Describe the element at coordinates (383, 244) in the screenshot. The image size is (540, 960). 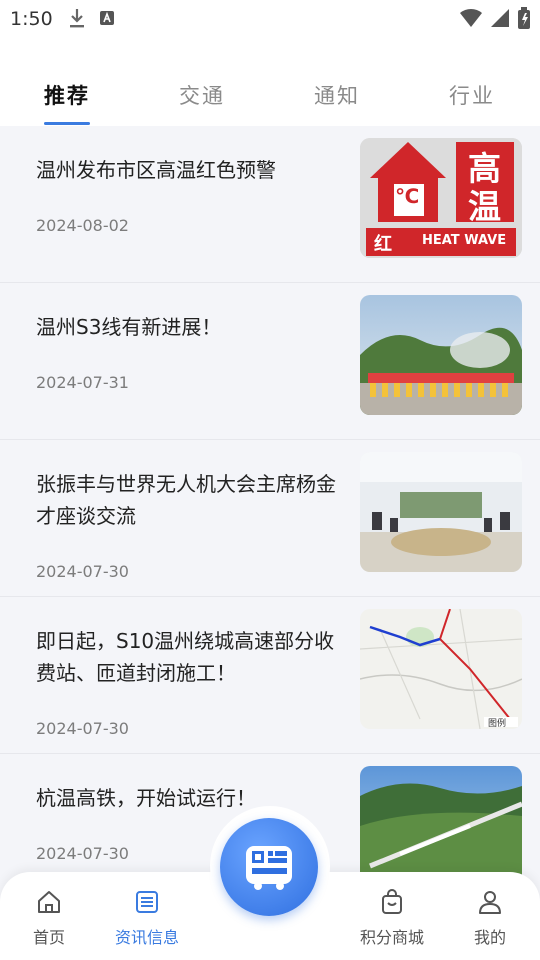
I see `thumb-text-hong: 红` at that location.